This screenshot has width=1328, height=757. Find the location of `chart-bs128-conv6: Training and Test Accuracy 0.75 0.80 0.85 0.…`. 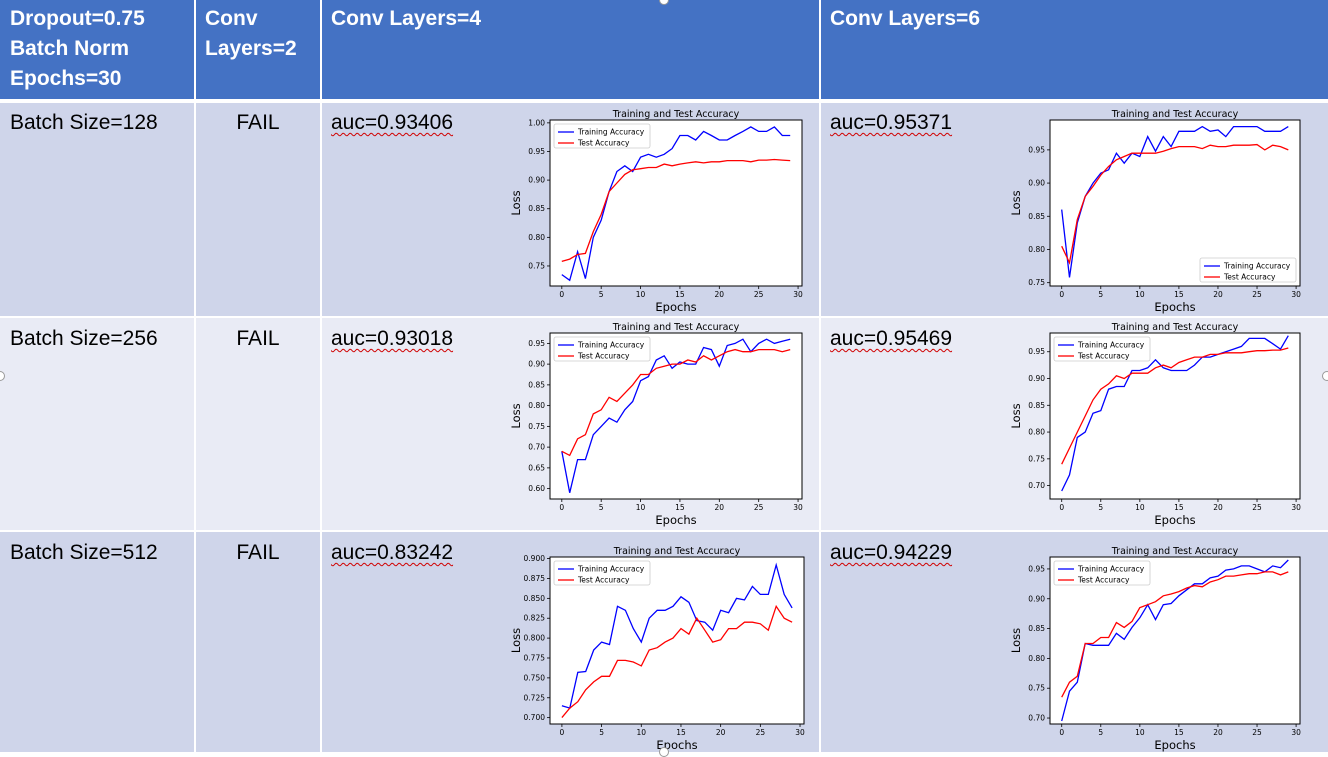

chart-bs128-conv6: Training and Test Accuracy 0.75 0.80 0.85 0.… is located at coordinates (1157, 210).